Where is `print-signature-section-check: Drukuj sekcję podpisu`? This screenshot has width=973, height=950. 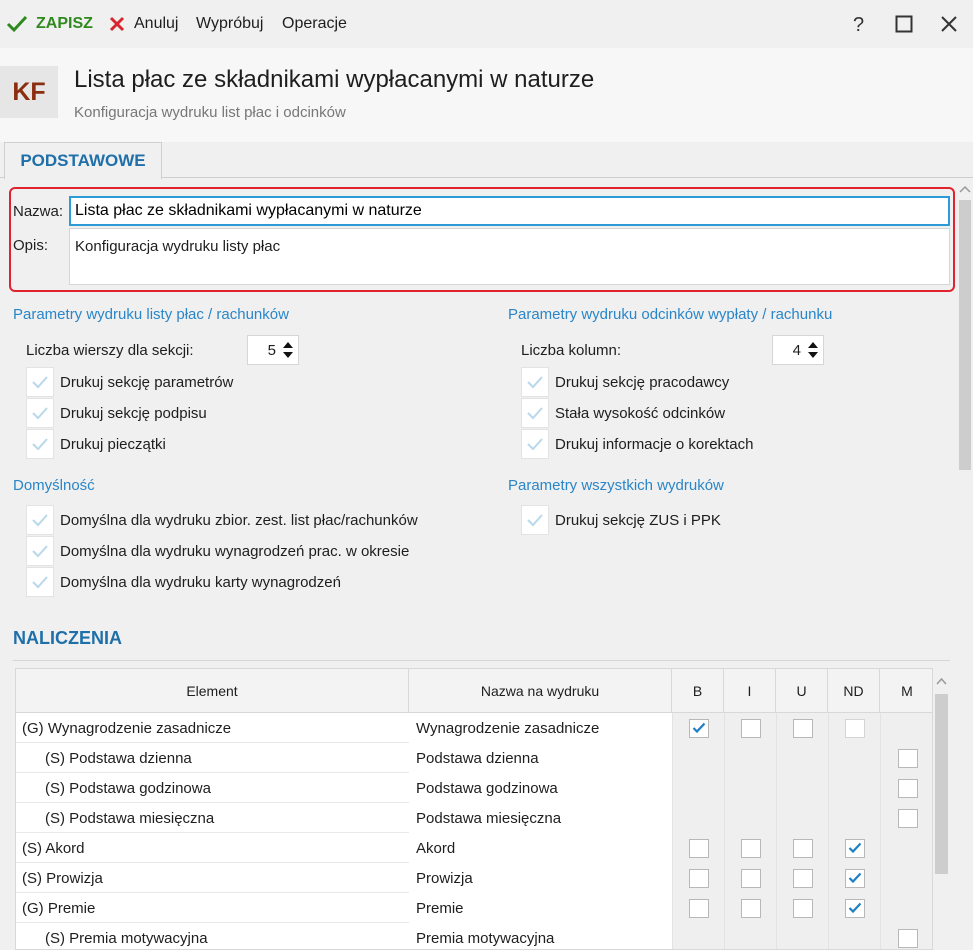
print-signature-section-check: Drukuj sekcję podpisu is located at coordinates (116, 413).